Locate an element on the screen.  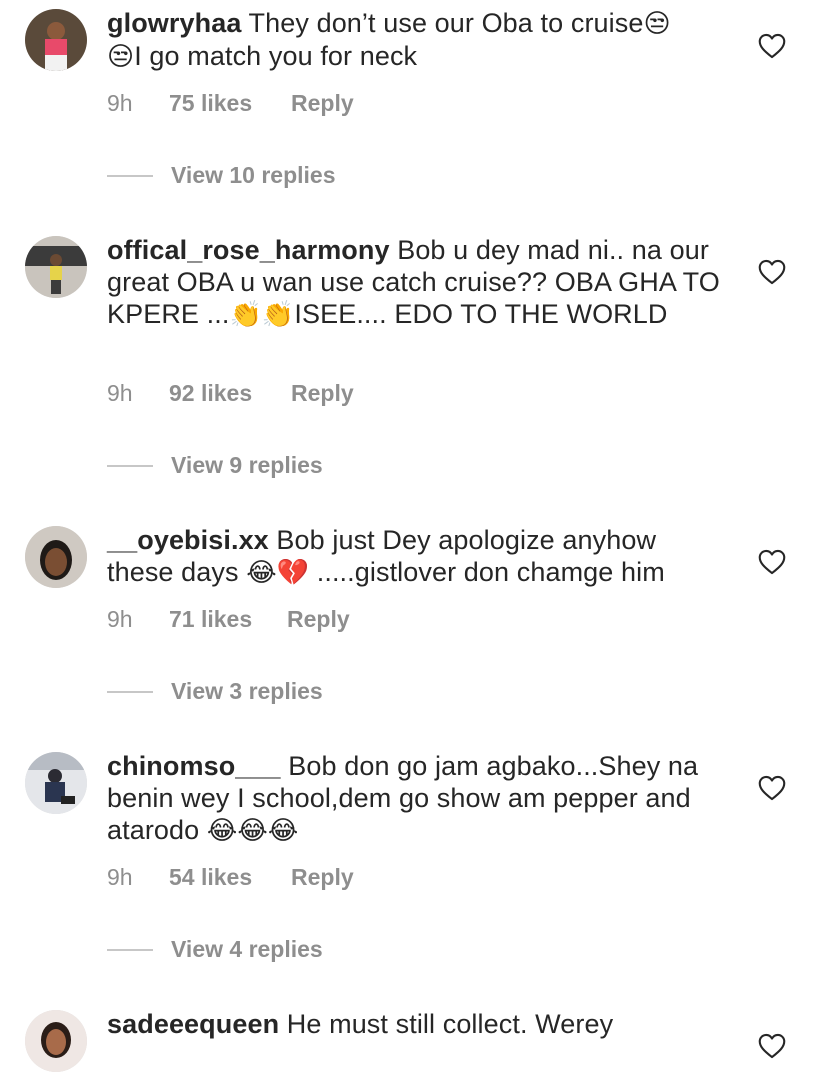
comment-likes: 92 likes is located at coordinates (230, 393).